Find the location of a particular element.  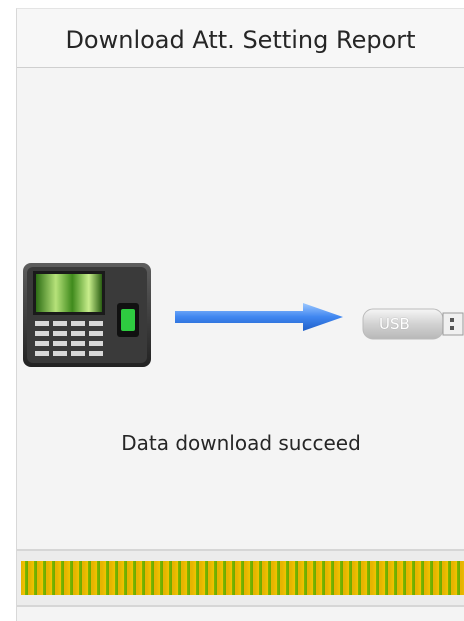

progress-bar is located at coordinates (240, 578).